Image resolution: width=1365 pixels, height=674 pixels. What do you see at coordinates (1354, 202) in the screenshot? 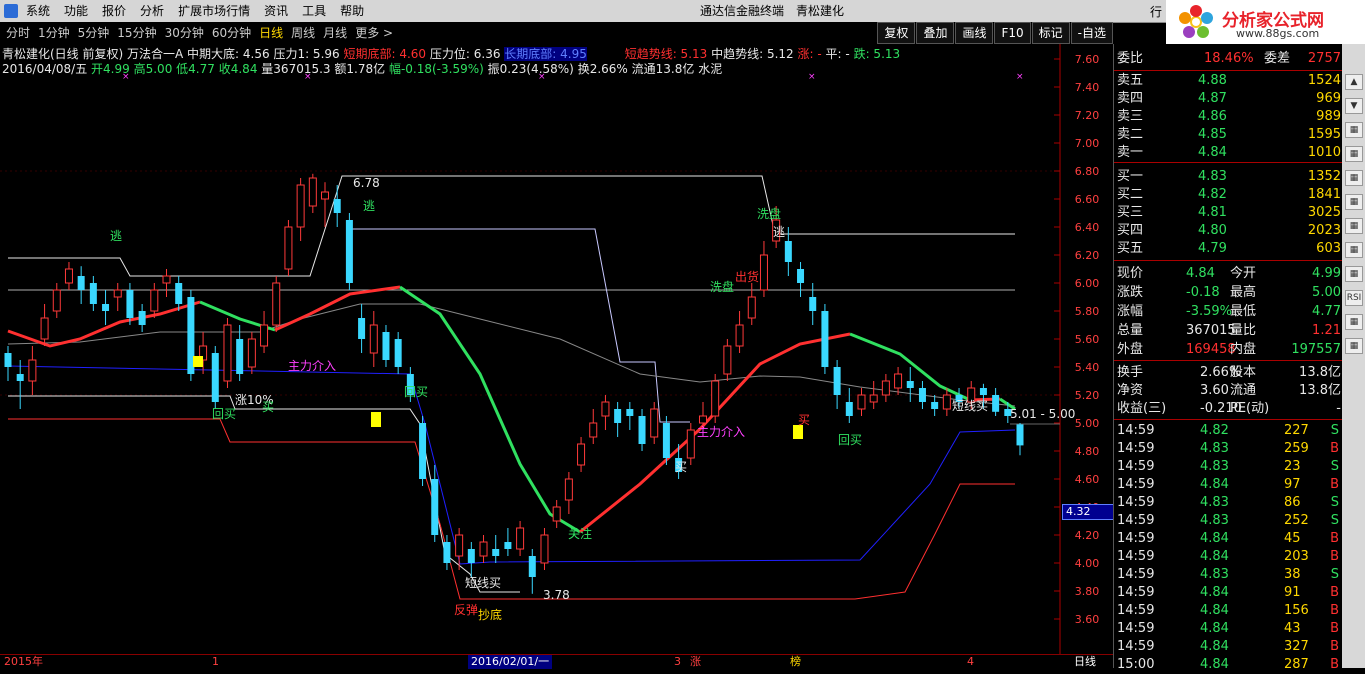
I see `candles-icon: ▦` at bounding box center [1354, 202].